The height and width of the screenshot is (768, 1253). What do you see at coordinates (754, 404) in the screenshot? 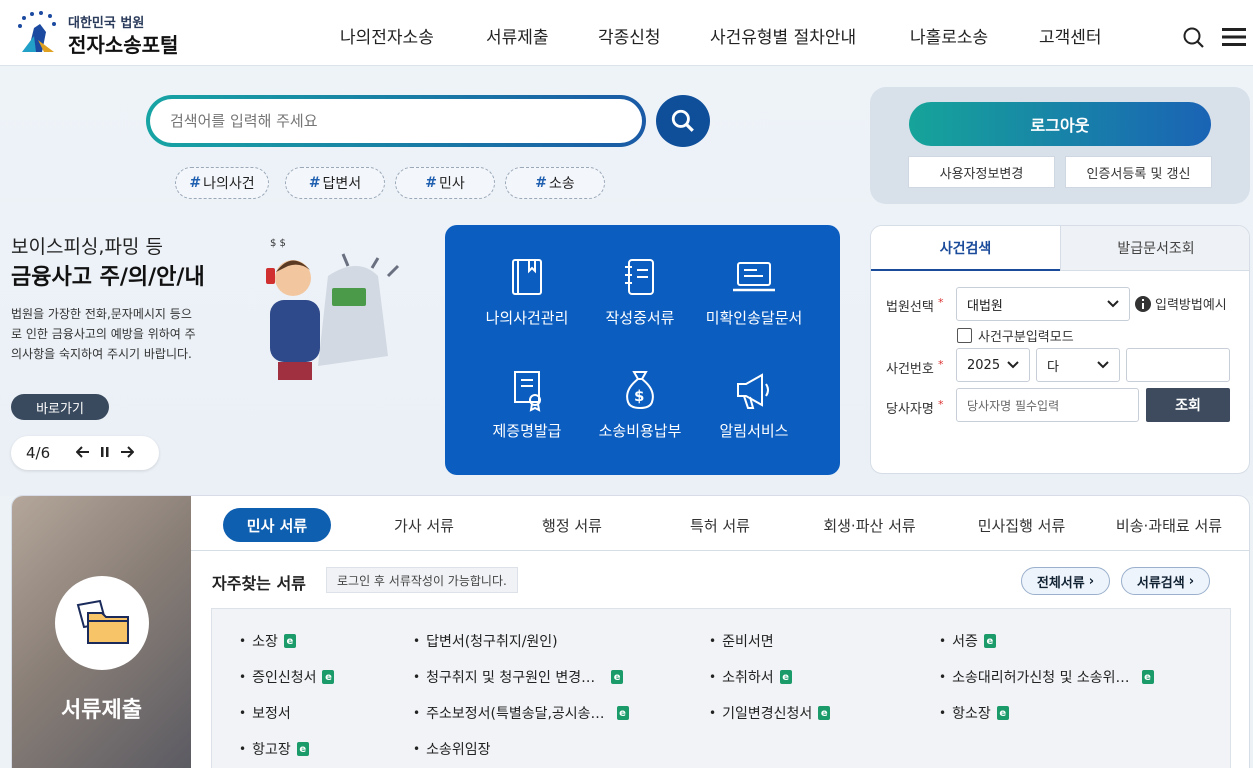
I see `quick-notification: 알림서비스` at bounding box center [754, 404].